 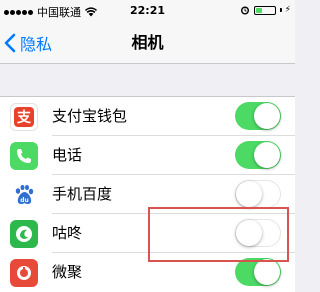 What do you see at coordinates (147, 272) in the screenshot?
I see `app-row-weiju: 微聚` at bounding box center [147, 272].